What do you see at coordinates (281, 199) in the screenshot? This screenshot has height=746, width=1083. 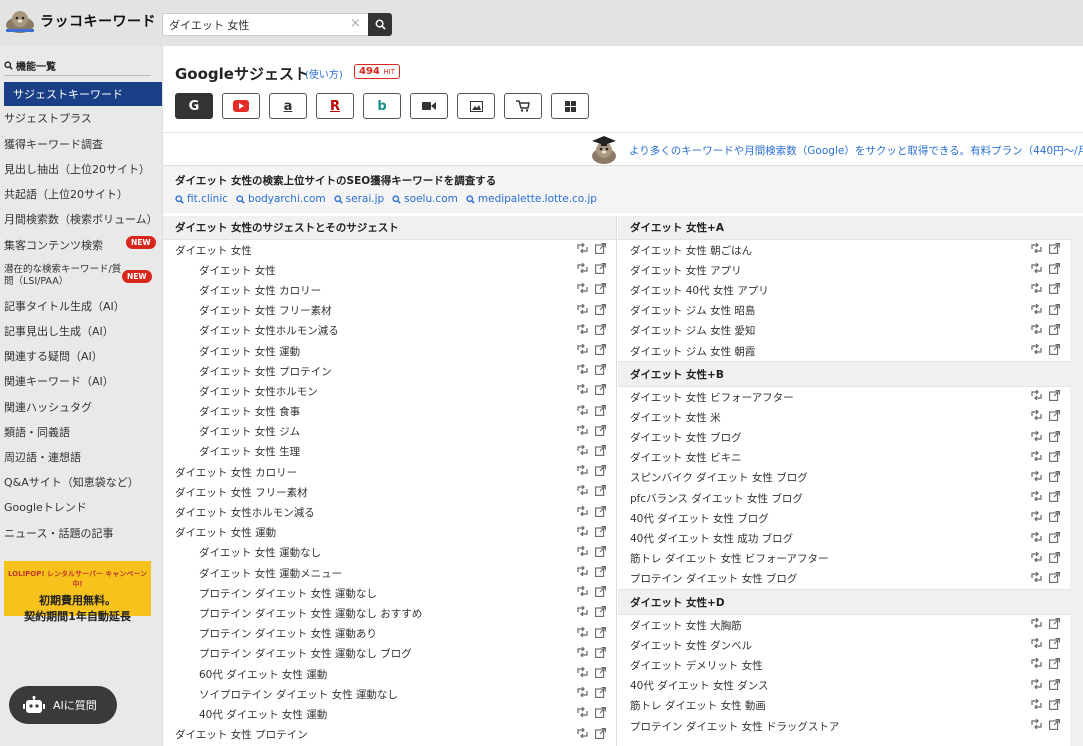 I see `seo-site-link: bodyarchi.com` at bounding box center [281, 199].